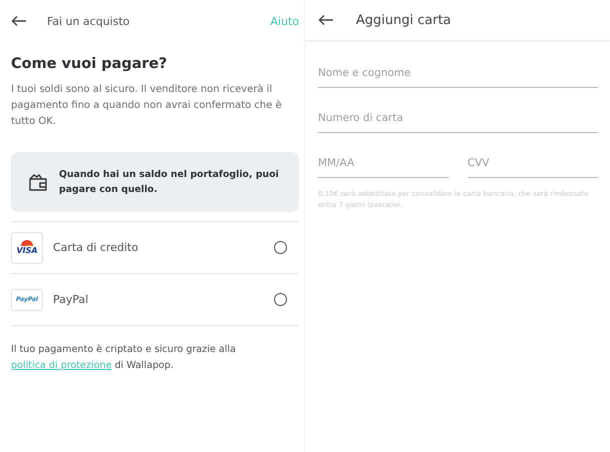  Describe the element at coordinates (147, 106) in the screenshot. I see `intro-text: I tuoi soldi sono al sicuro. Il venditore non riceverà il pagamento fino a quando non avrai confermato che è tutto OK.` at that location.